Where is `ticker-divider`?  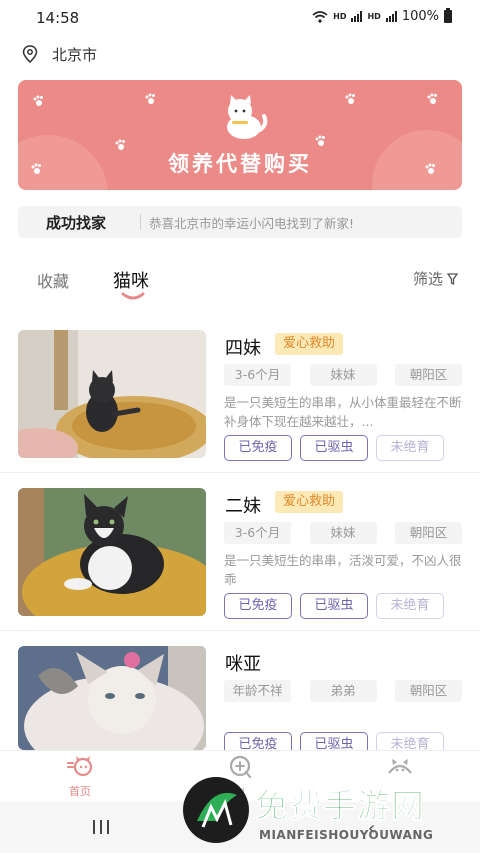
ticker-divider is located at coordinates (140, 222).